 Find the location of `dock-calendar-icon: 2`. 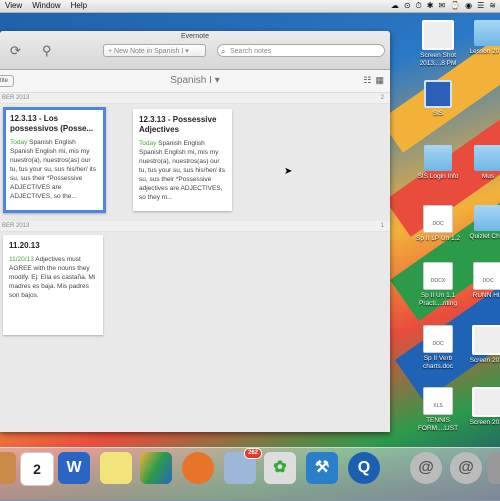

dock-calendar-icon: 2 is located at coordinates (37, 469).